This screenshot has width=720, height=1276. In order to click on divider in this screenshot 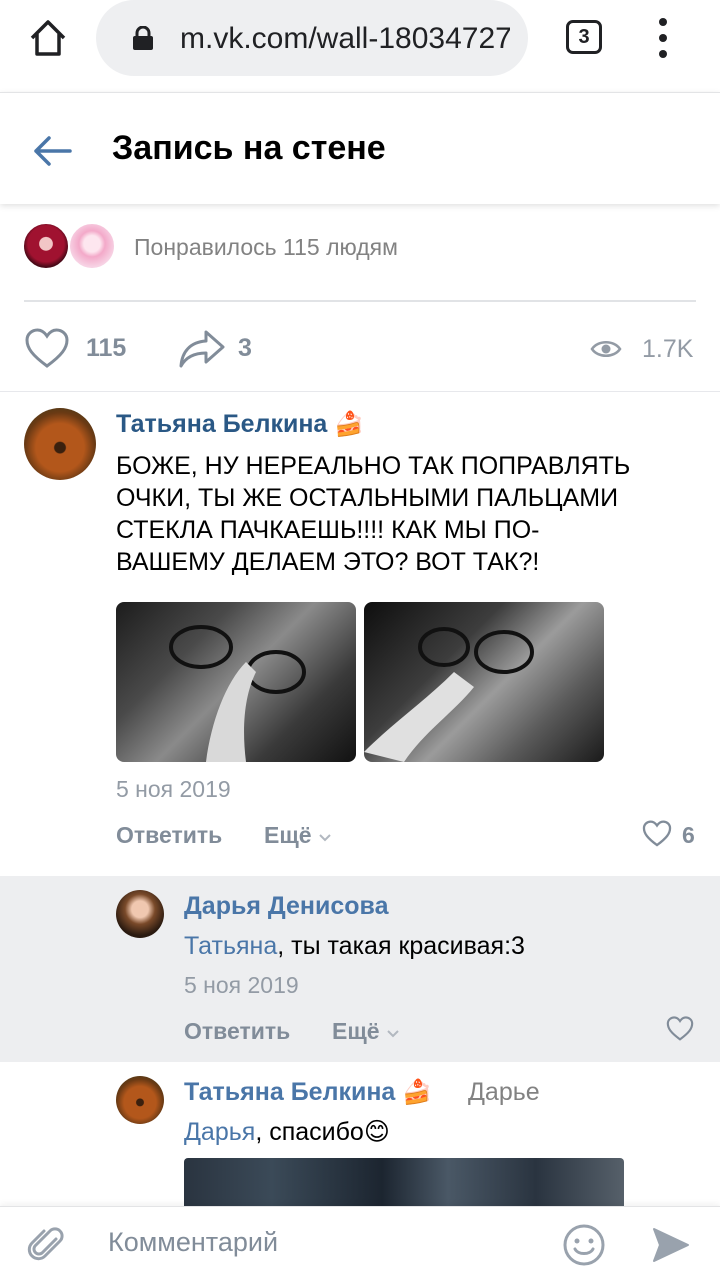, I will do `click(360, 301)`.